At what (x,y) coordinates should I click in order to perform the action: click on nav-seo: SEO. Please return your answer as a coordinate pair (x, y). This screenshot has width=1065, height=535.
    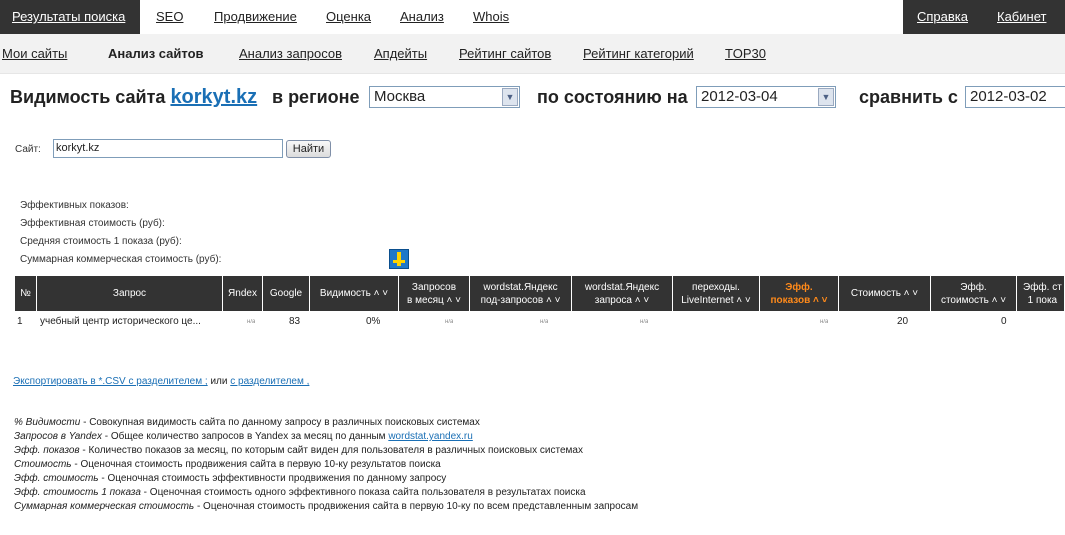
    Looking at the image, I should click on (169, 17).